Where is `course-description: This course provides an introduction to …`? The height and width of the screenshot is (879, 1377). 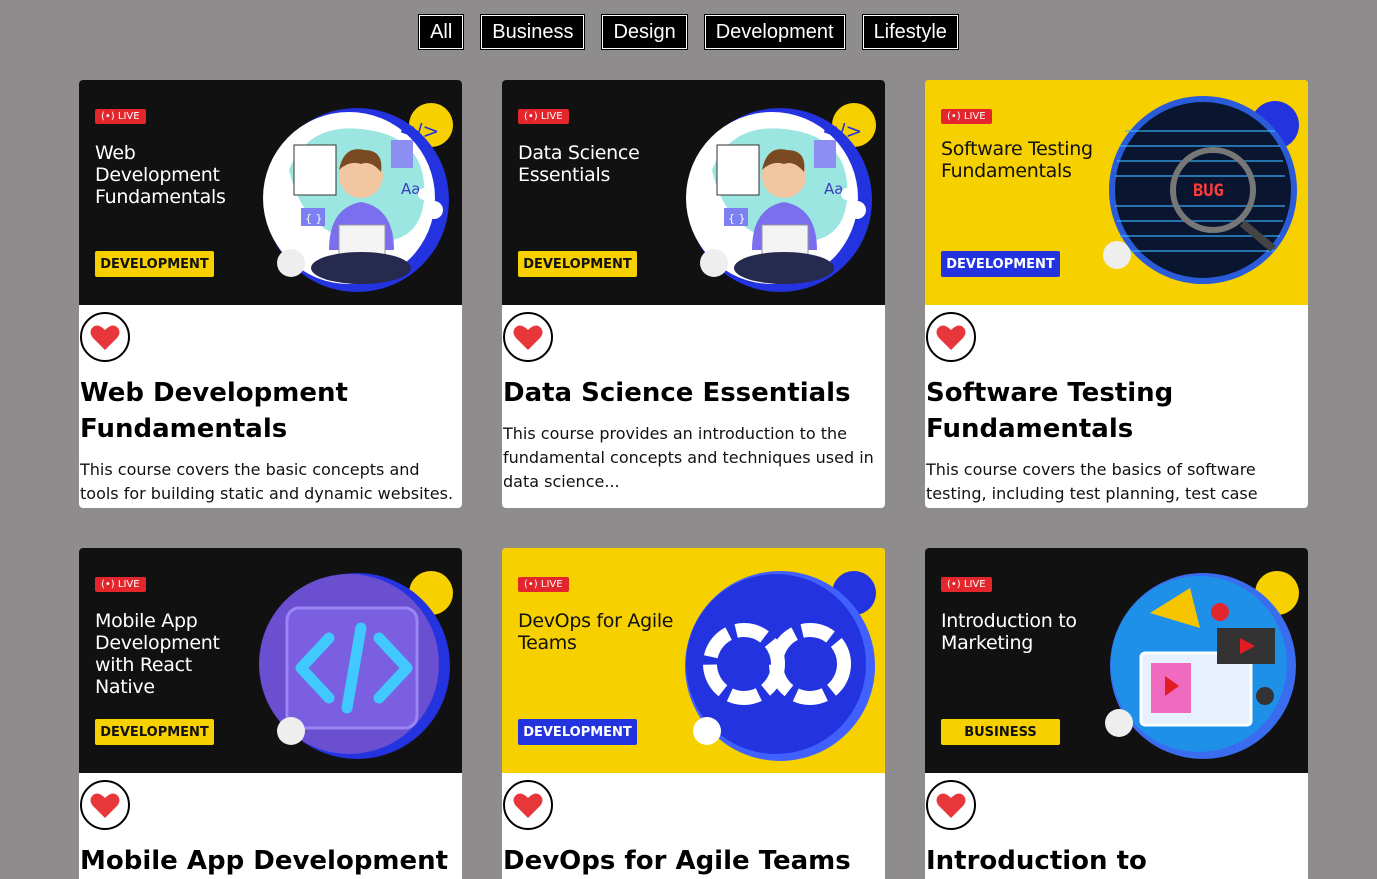 course-description: This course provides an introduction to … is located at coordinates (688, 457).